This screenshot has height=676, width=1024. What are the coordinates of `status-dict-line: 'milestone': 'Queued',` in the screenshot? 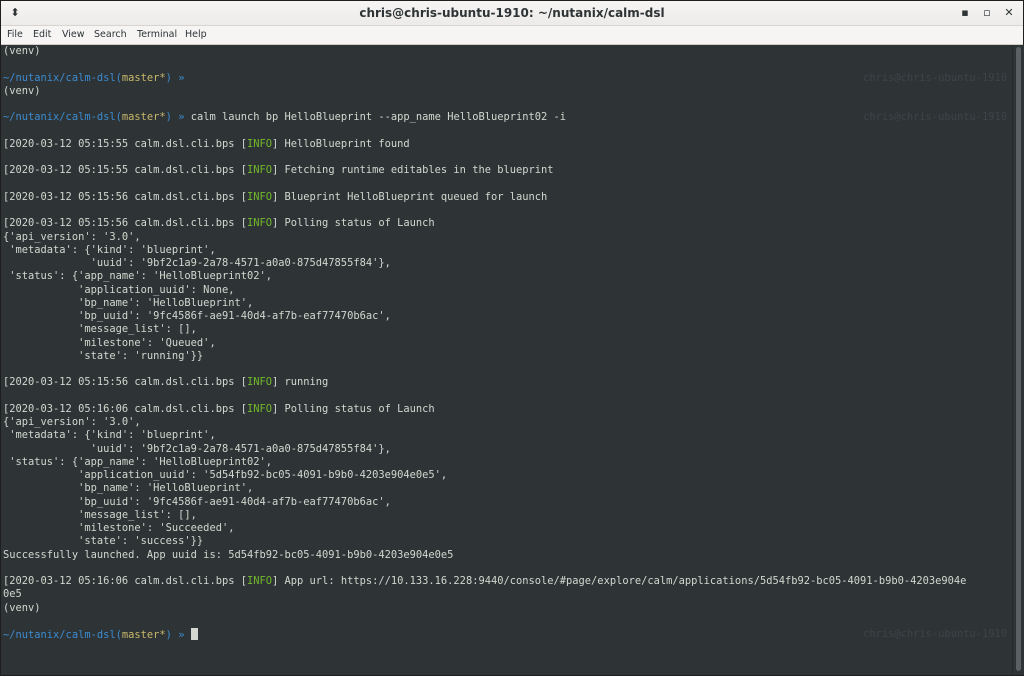 It's located at (109, 342).